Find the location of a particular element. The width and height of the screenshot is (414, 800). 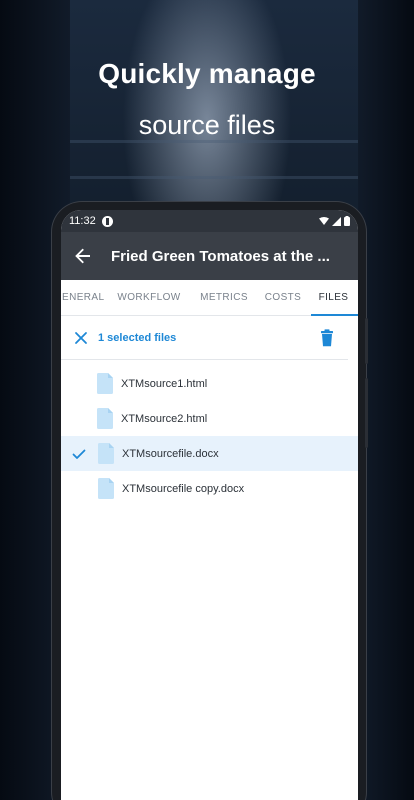

file-name: XTMsourcefile copy.docx is located at coordinates (183, 488).